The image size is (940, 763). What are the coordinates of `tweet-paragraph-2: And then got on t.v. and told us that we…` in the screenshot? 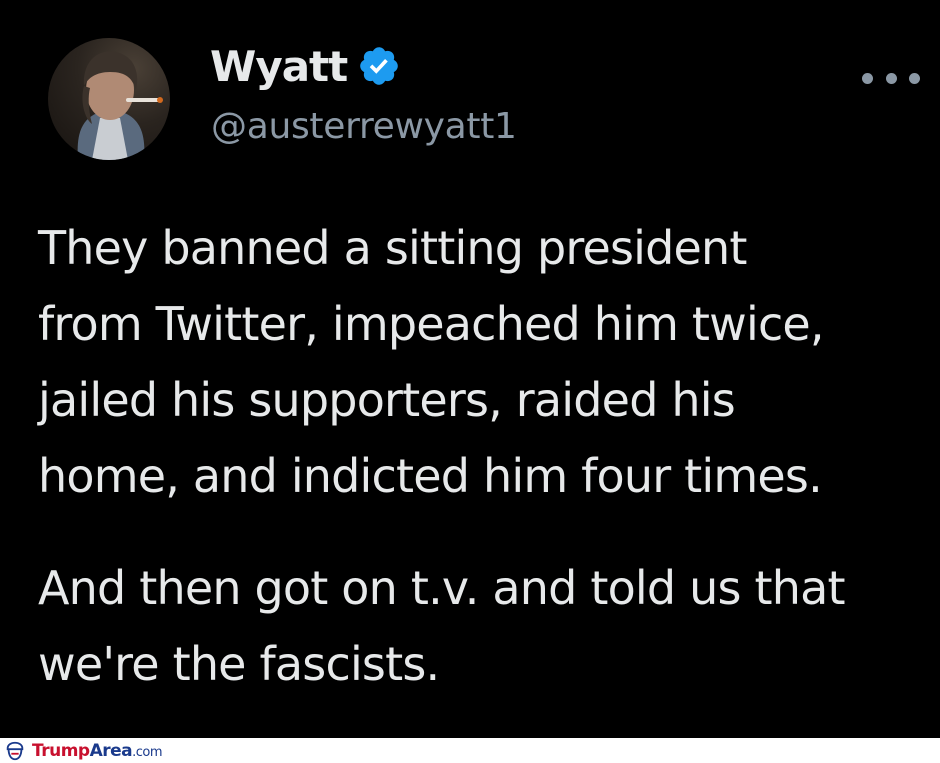 It's located at (442, 626).